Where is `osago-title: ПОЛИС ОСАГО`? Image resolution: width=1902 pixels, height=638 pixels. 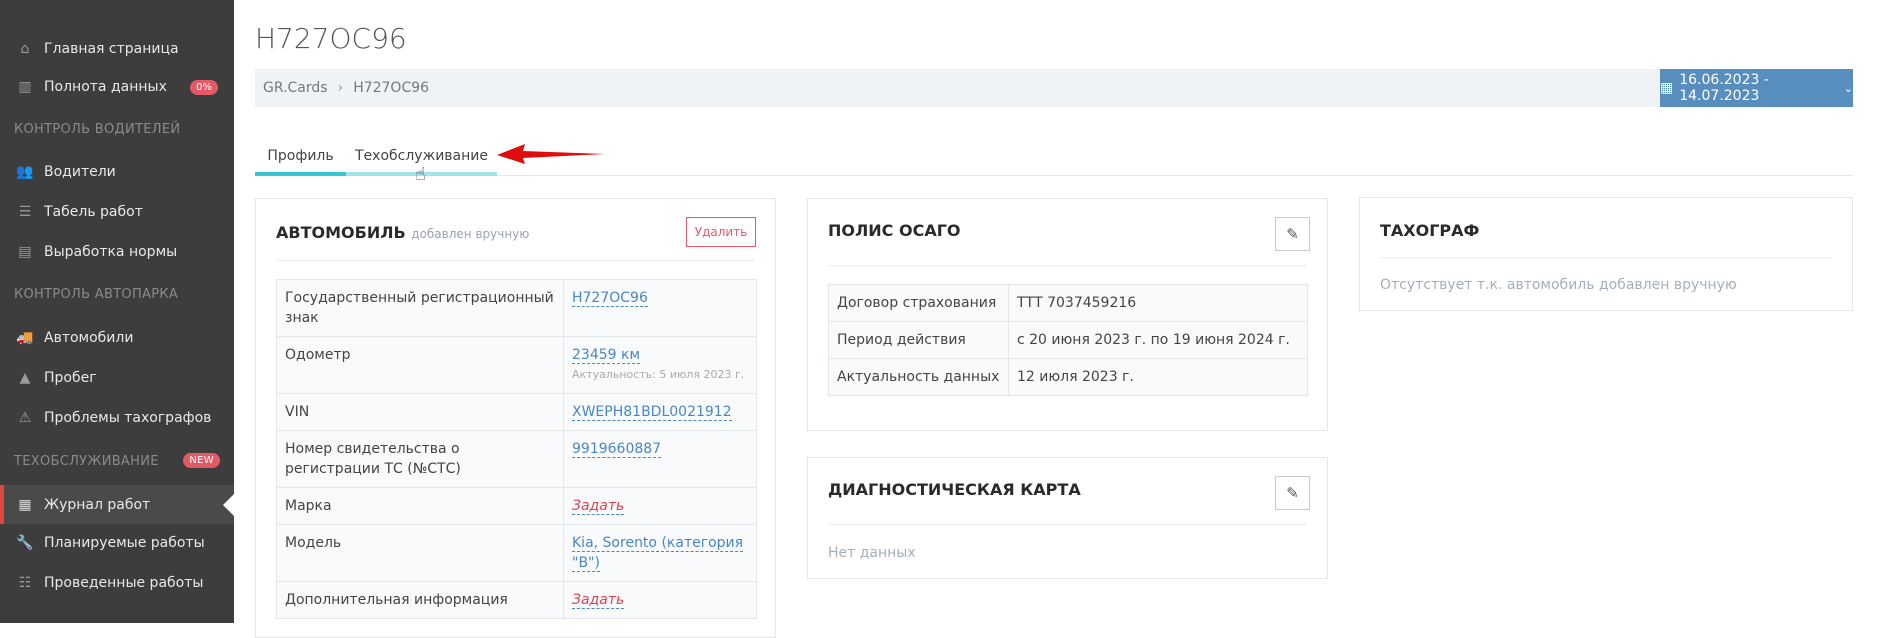
osago-title: ПОЛИС ОСАГО is located at coordinates (894, 230).